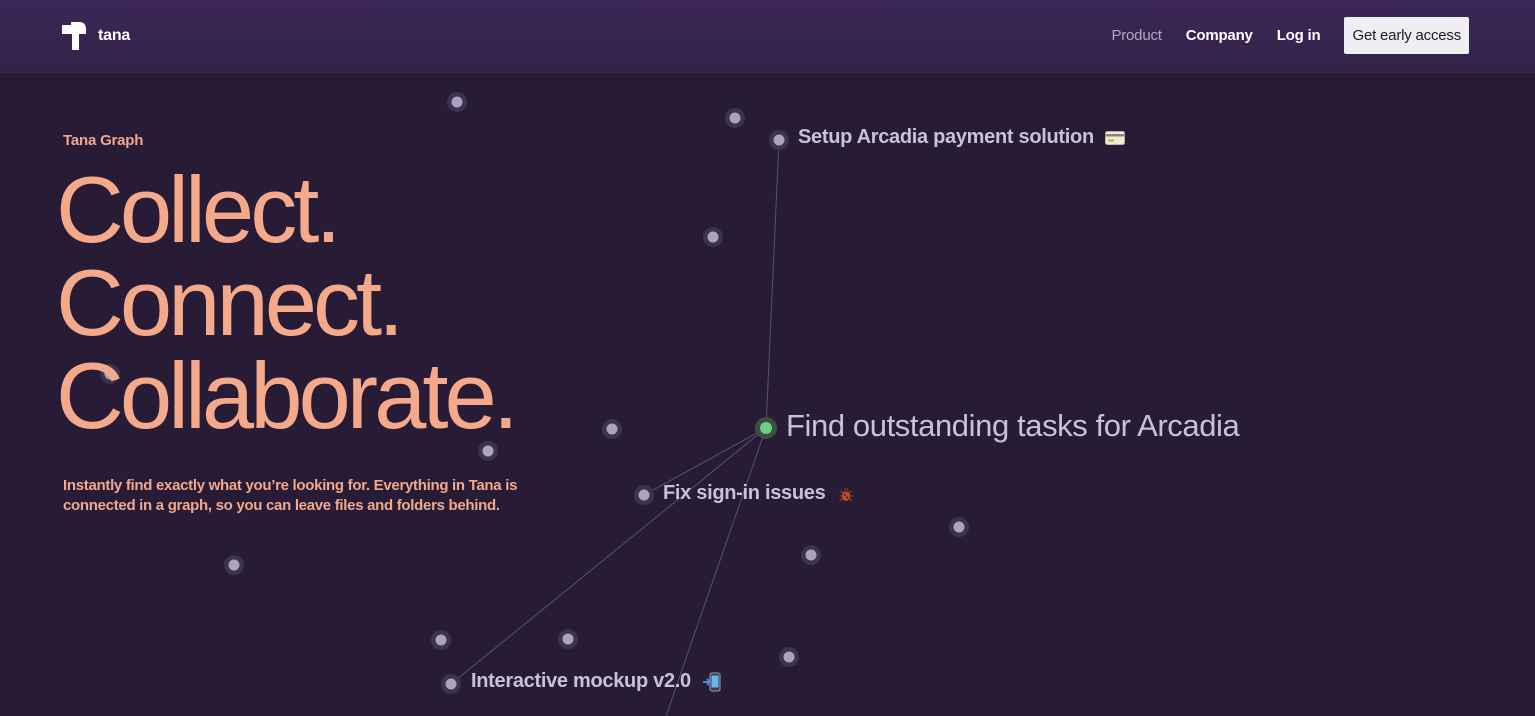 The height and width of the screenshot is (716, 1535). Describe the element at coordinates (103, 140) in the screenshot. I see `hero-eyebrow: Tana Graph` at that location.